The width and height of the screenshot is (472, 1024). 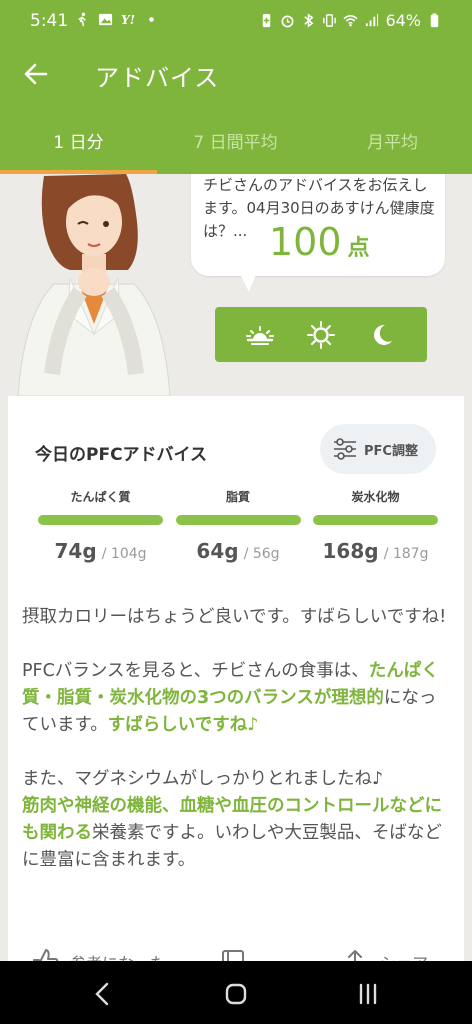 I want to click on pfc-adjust-button: PFC調整, so click(x=378, y=449).